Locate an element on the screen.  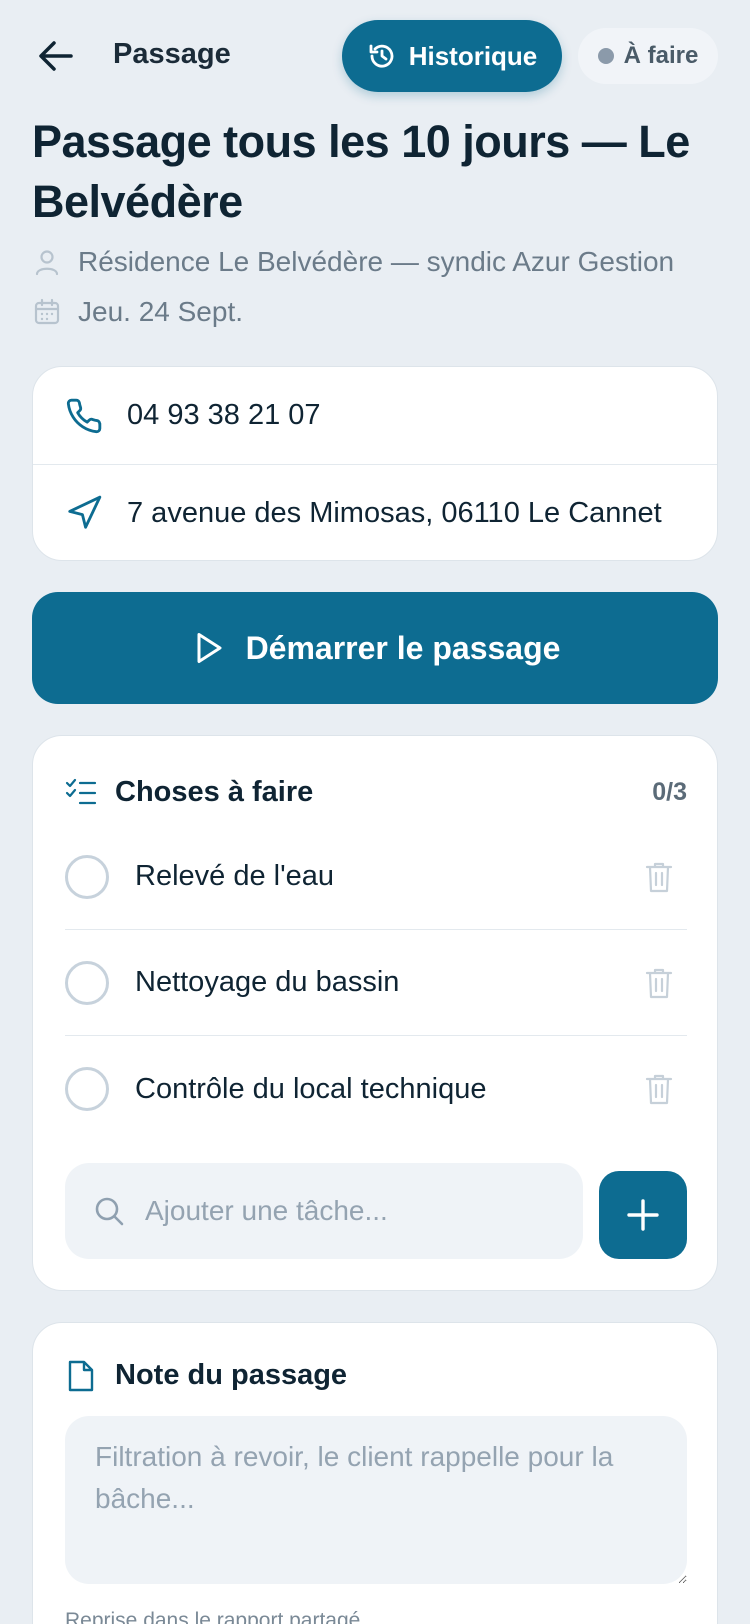
address-row: 7 avenue des Mimosas, 06110 Le Cannet is located at coordinates (375, 512).